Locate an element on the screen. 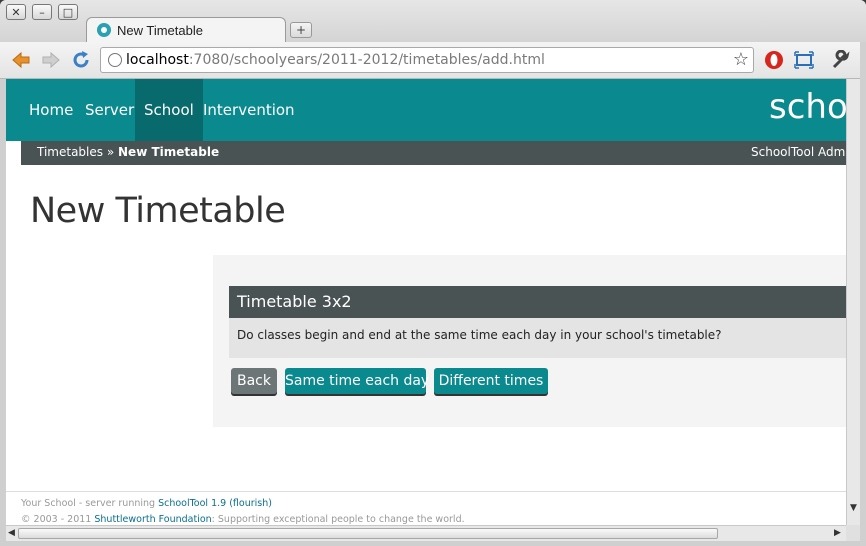 Image resolution: width=866 pixels, height=546 pixels. url-host: localhost is located at coordinates (157, 60).